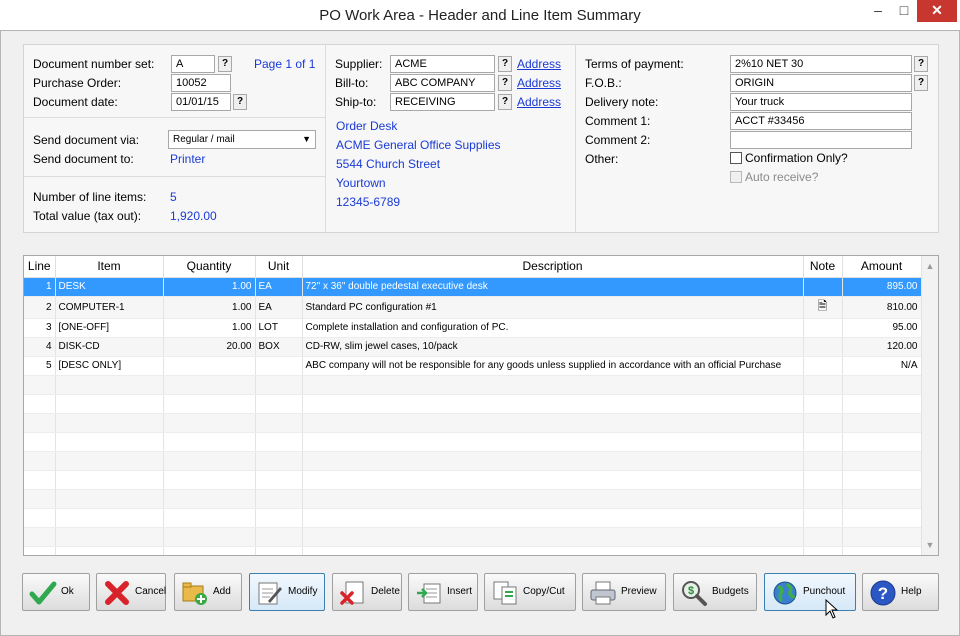 The width and height of the screenshot is (960, 636). Describe the element at coordinates (900, 592) in the screenshot. I see `help-button: ? Help` at that location.